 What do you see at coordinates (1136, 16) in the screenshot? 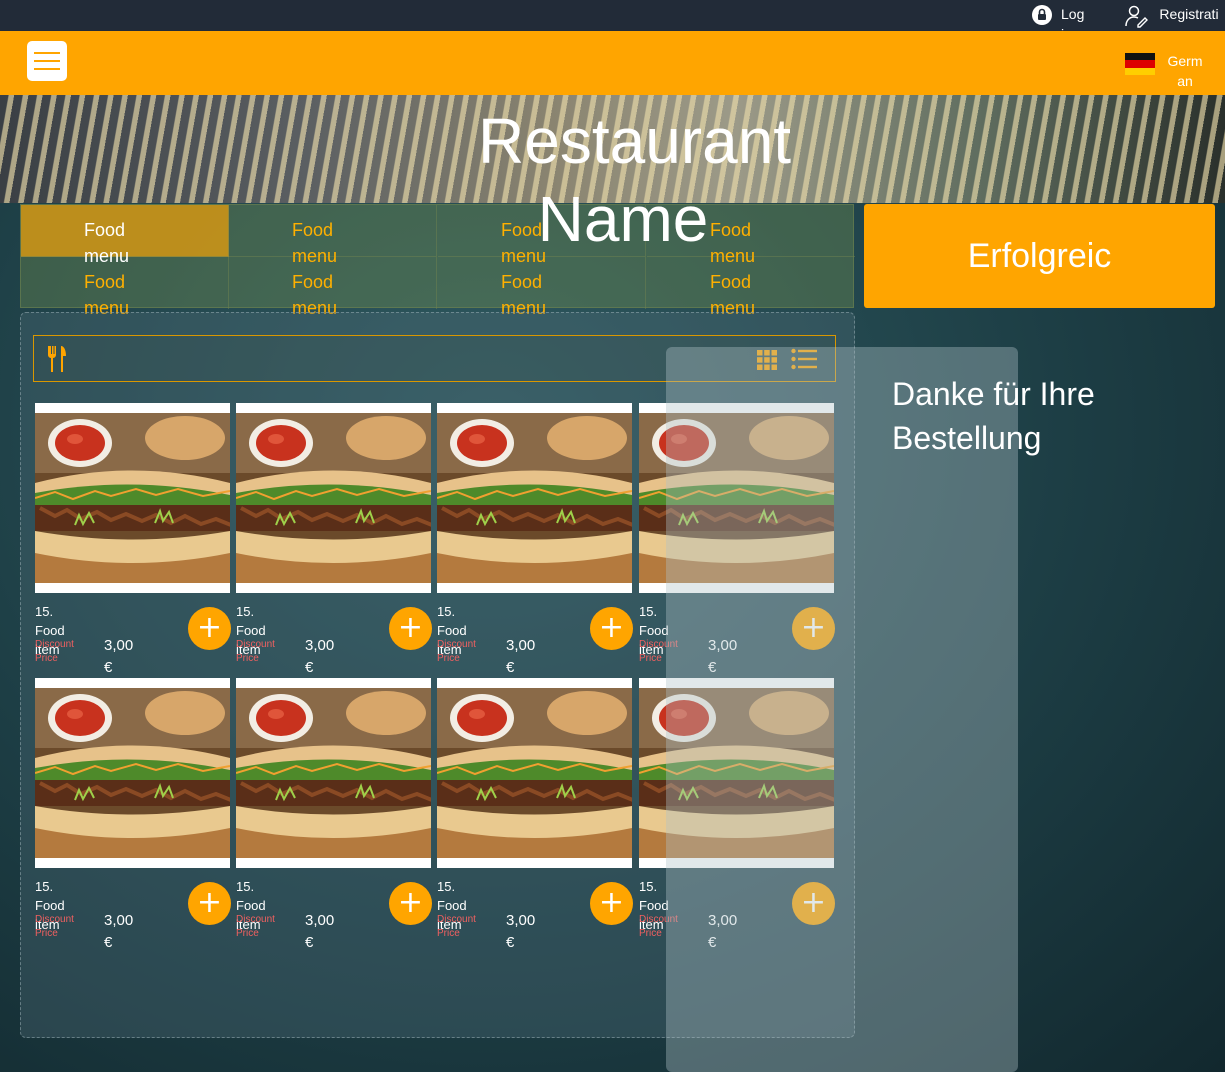
I see `user-edit-icon` at bounding box center [1136, 16].